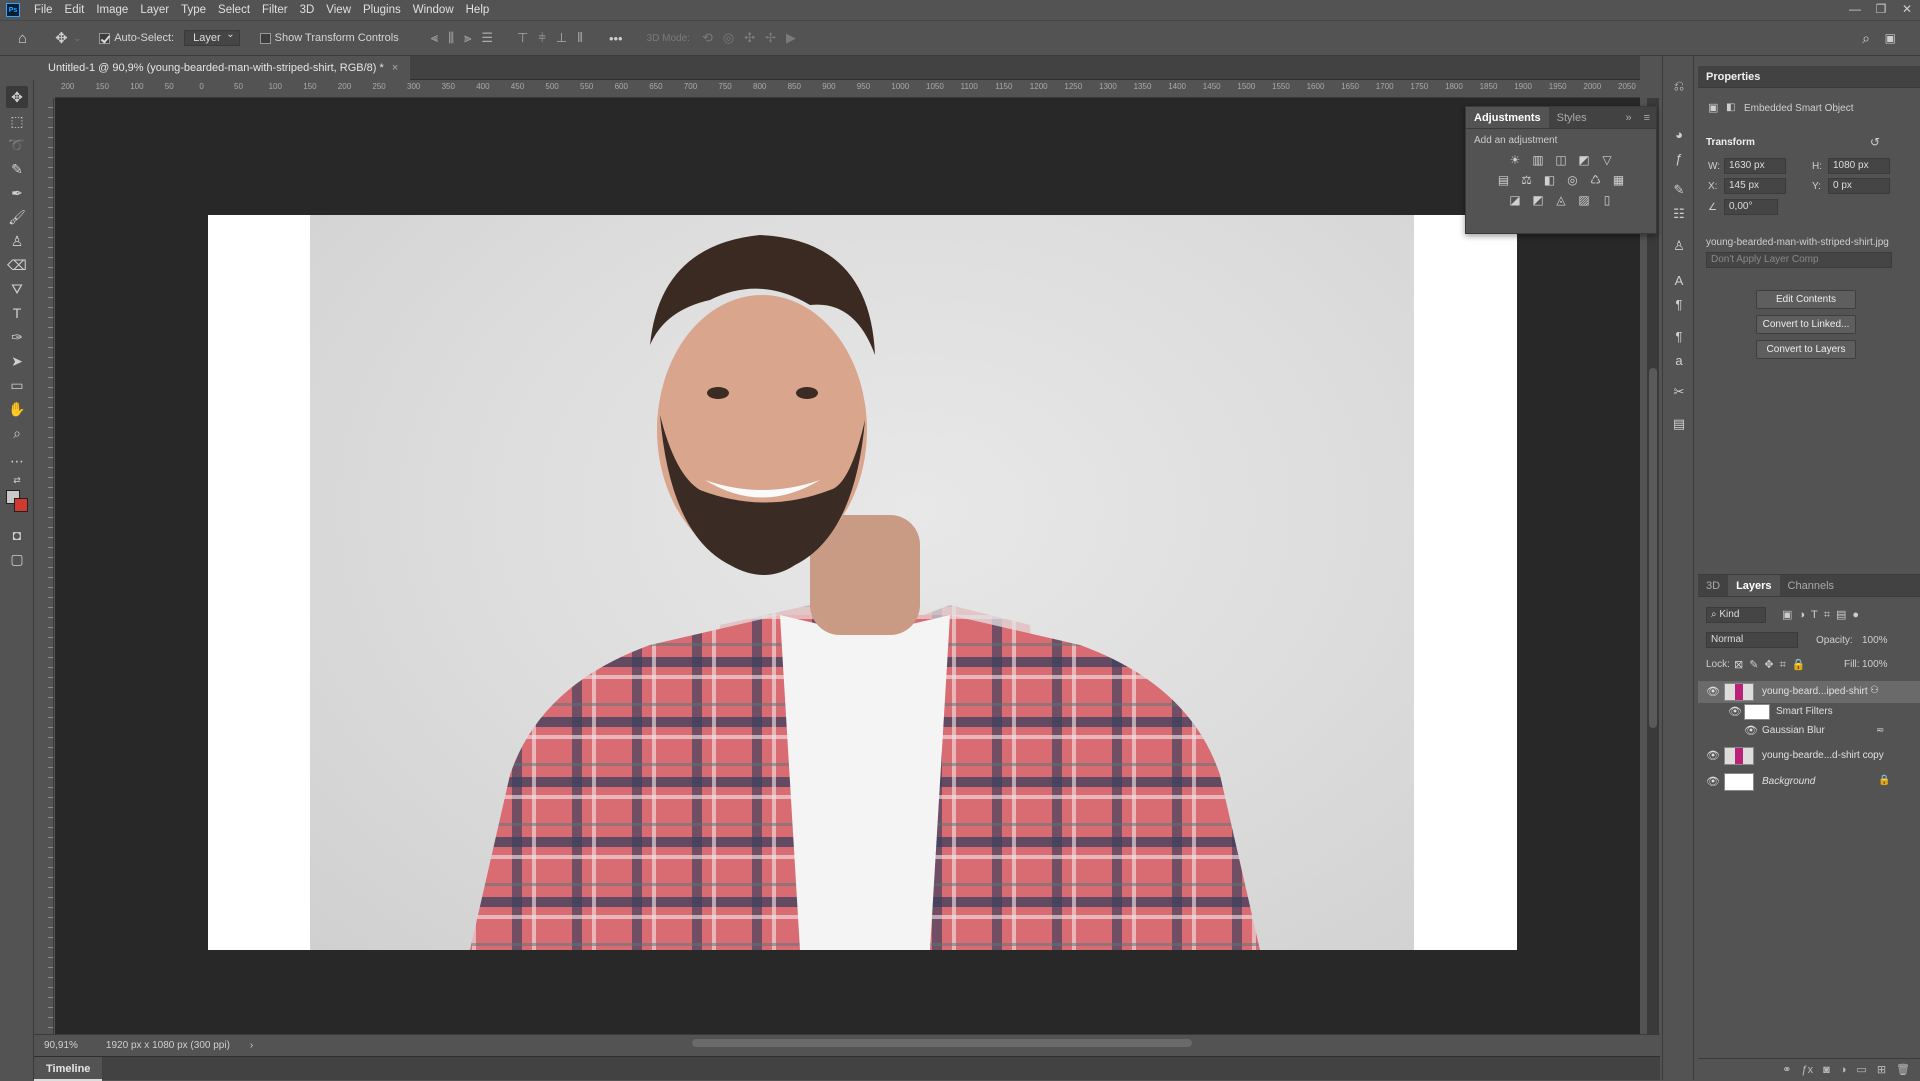 The image size is (1920, 1081). Describe the element at coordinates (1875, 142) in the screenshot. I see `reset-transform-icon: ↺` at that location.